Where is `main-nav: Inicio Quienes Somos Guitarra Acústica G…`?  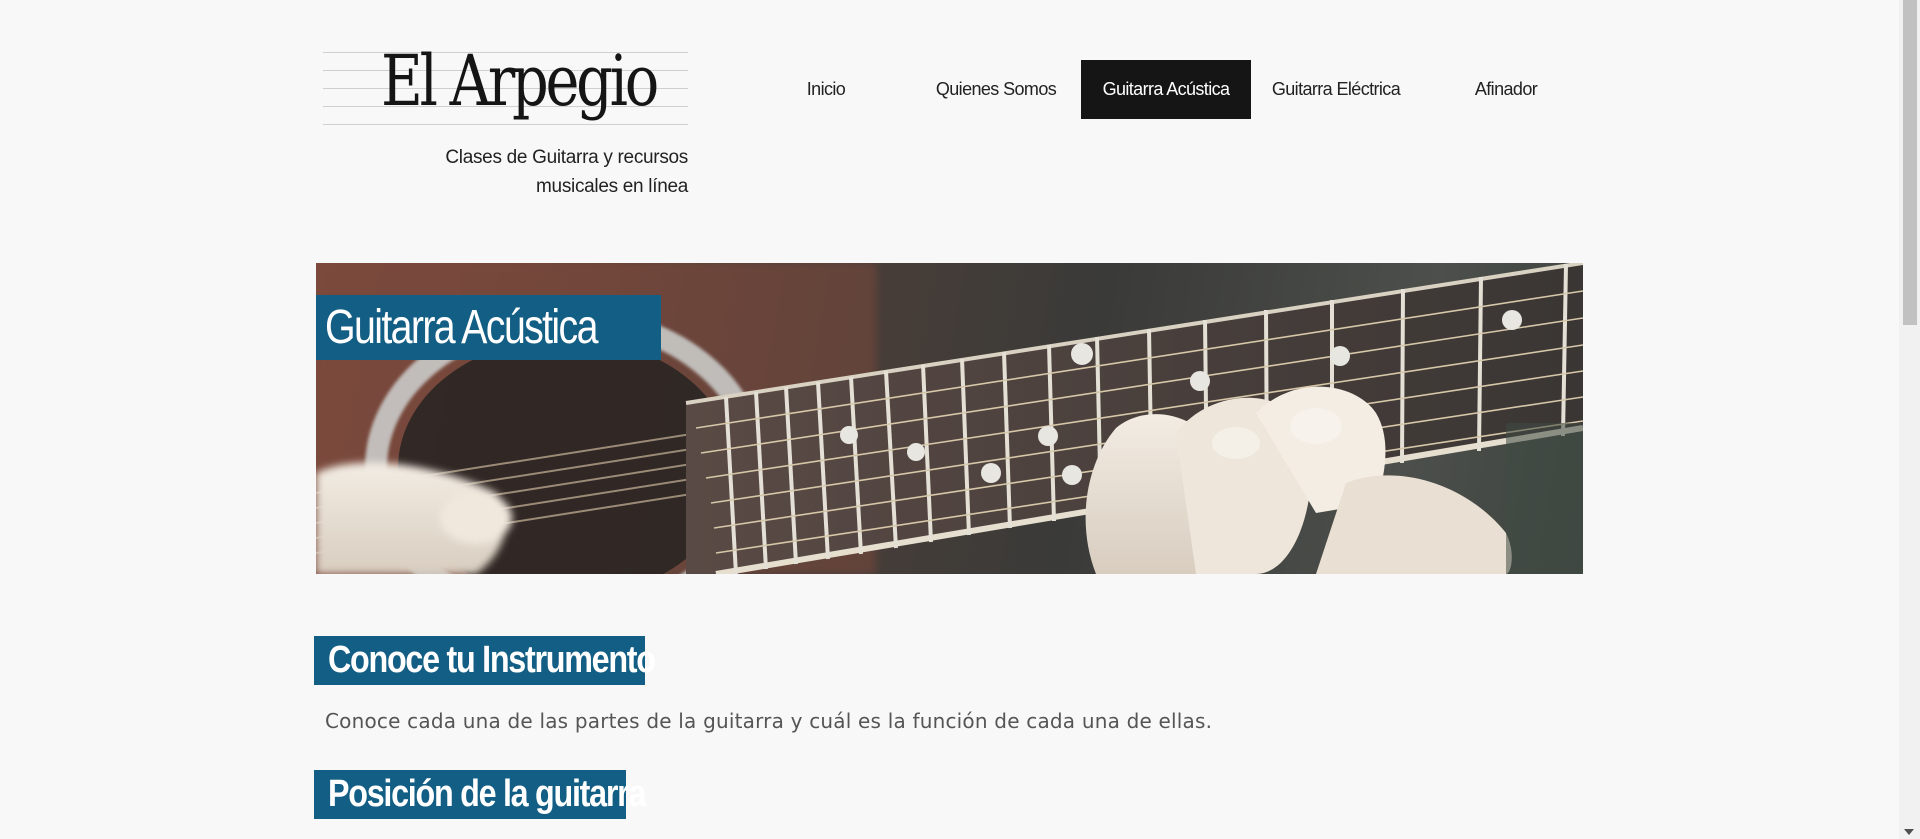
main-nav: Inicio Quienes Somos Guitarra Acústica G… is located at coordinates (1166, 89).